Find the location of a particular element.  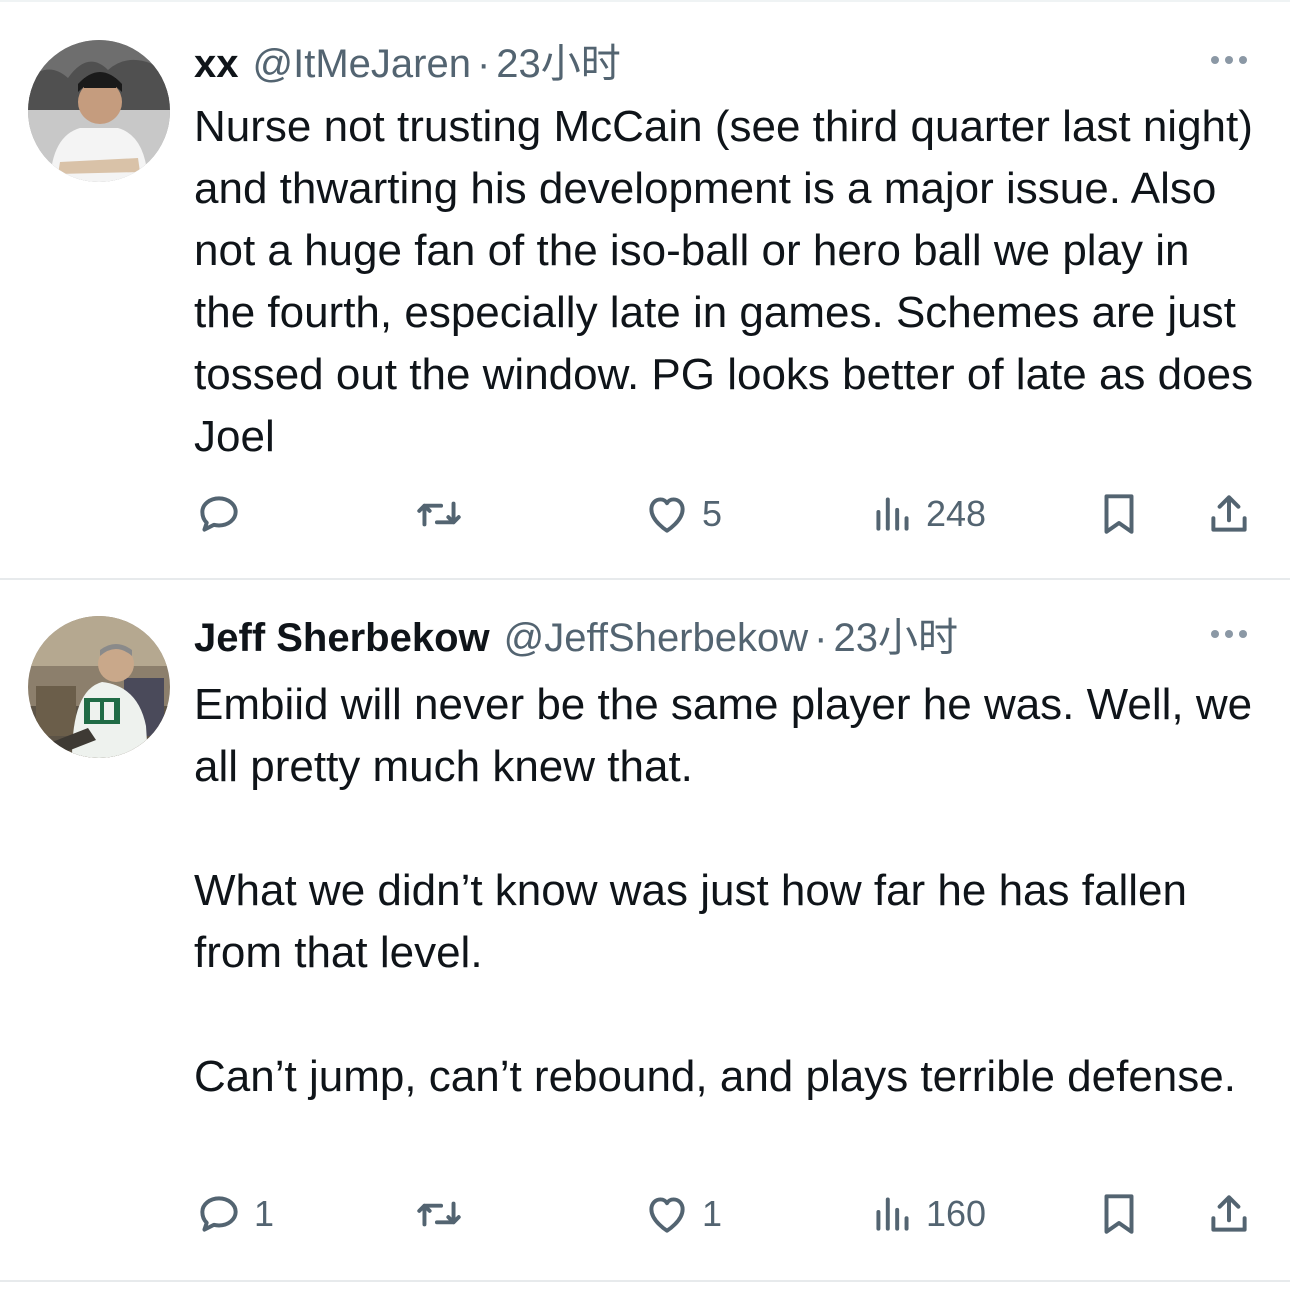

like-count: 5 is located at coordinates (712, 513).